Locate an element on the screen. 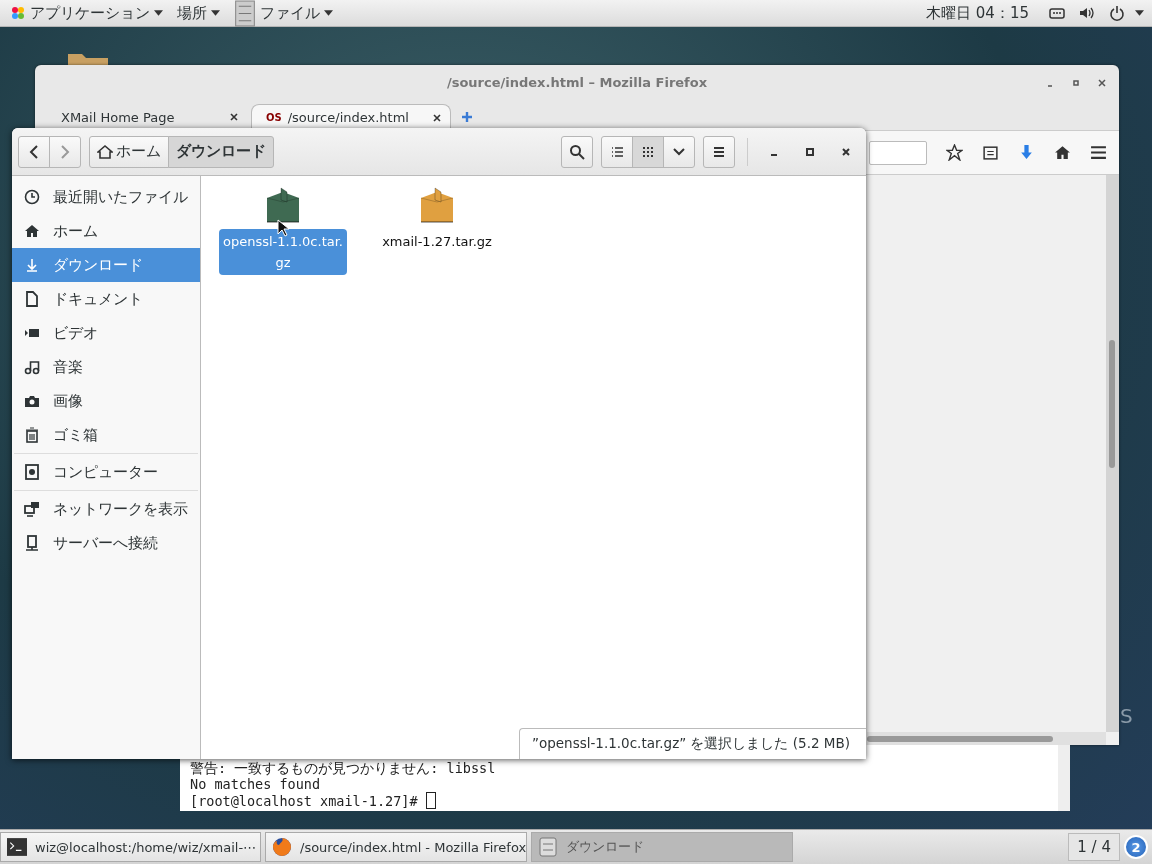  browser-tab: OS /source/index.html is located at coordinates (351, 117).